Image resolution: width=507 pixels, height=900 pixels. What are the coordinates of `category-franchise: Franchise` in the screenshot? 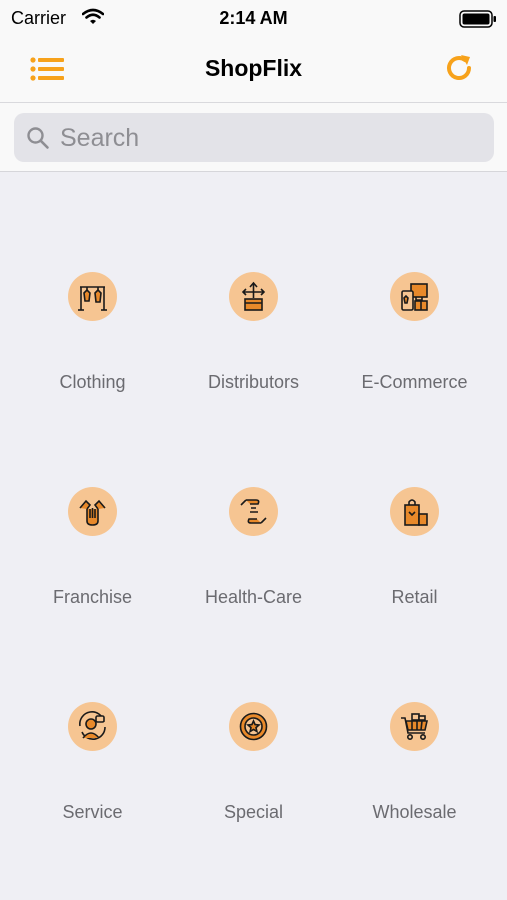 It's located at (92, 497).